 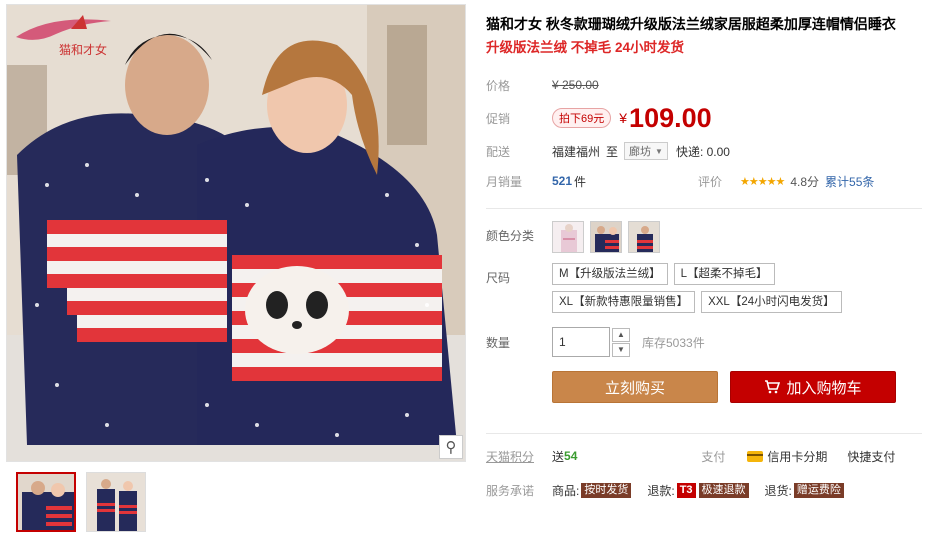 What do you see at coordinates (704, 85) in the screenshot?
I see `original-price-row: 价格 ¥ 250.00` at bounding box center [704, 85].